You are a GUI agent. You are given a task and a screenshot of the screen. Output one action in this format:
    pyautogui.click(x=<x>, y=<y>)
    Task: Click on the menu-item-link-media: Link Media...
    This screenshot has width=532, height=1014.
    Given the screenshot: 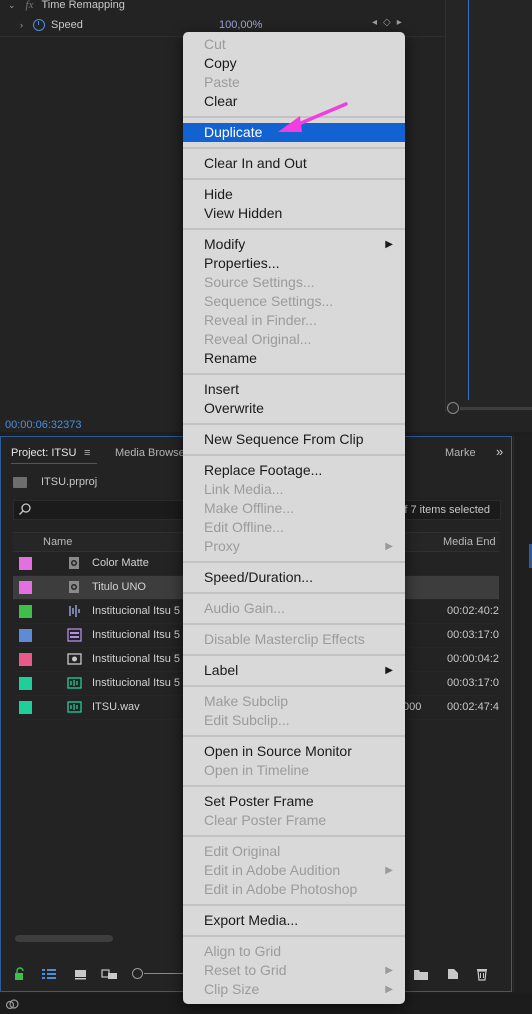 What is the action you would take?
    pyautogui.click(x=294, y=489)
    